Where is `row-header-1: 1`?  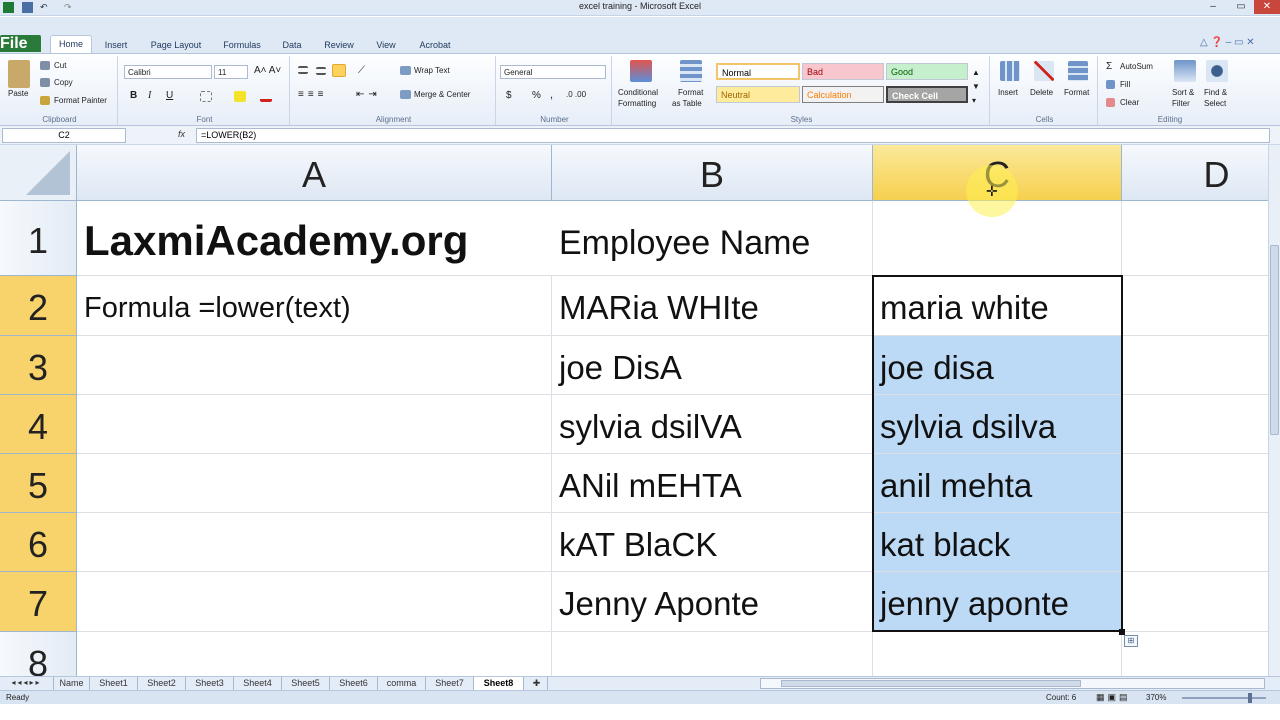
row-header-1: 1 is located at coordinates (38, 238).